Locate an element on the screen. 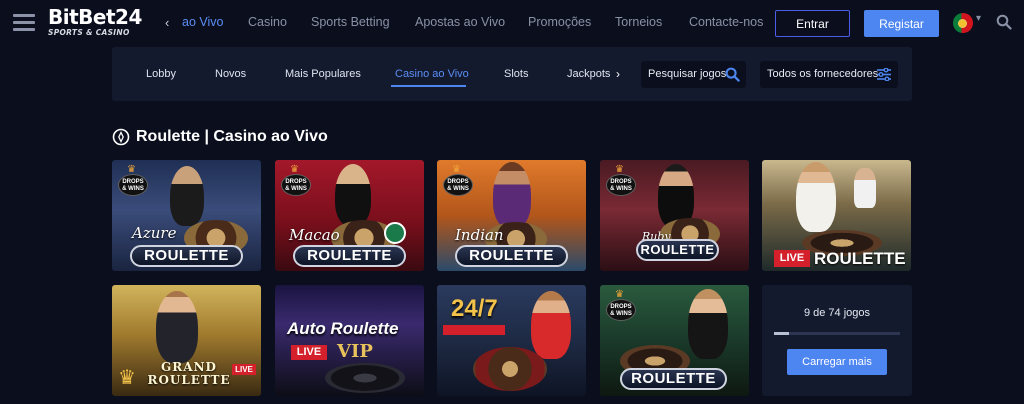  logo-accent-text: 24 is located at coordinates (128, 17).